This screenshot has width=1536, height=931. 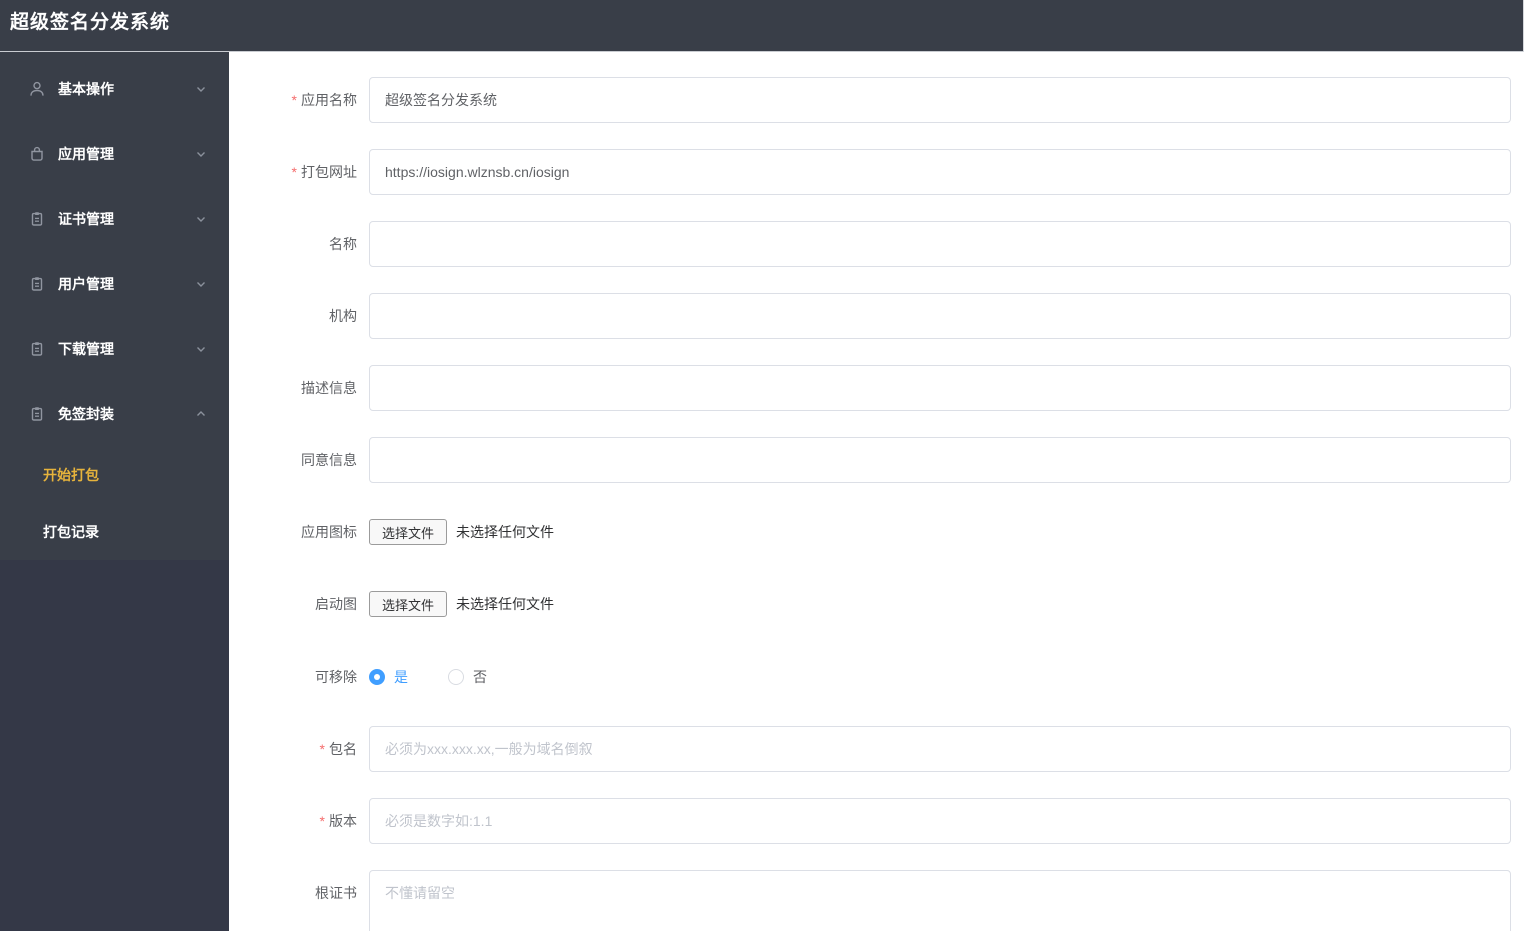 I want to click on sidebar-item-label: 下载管理, so click(x=86, y=348).